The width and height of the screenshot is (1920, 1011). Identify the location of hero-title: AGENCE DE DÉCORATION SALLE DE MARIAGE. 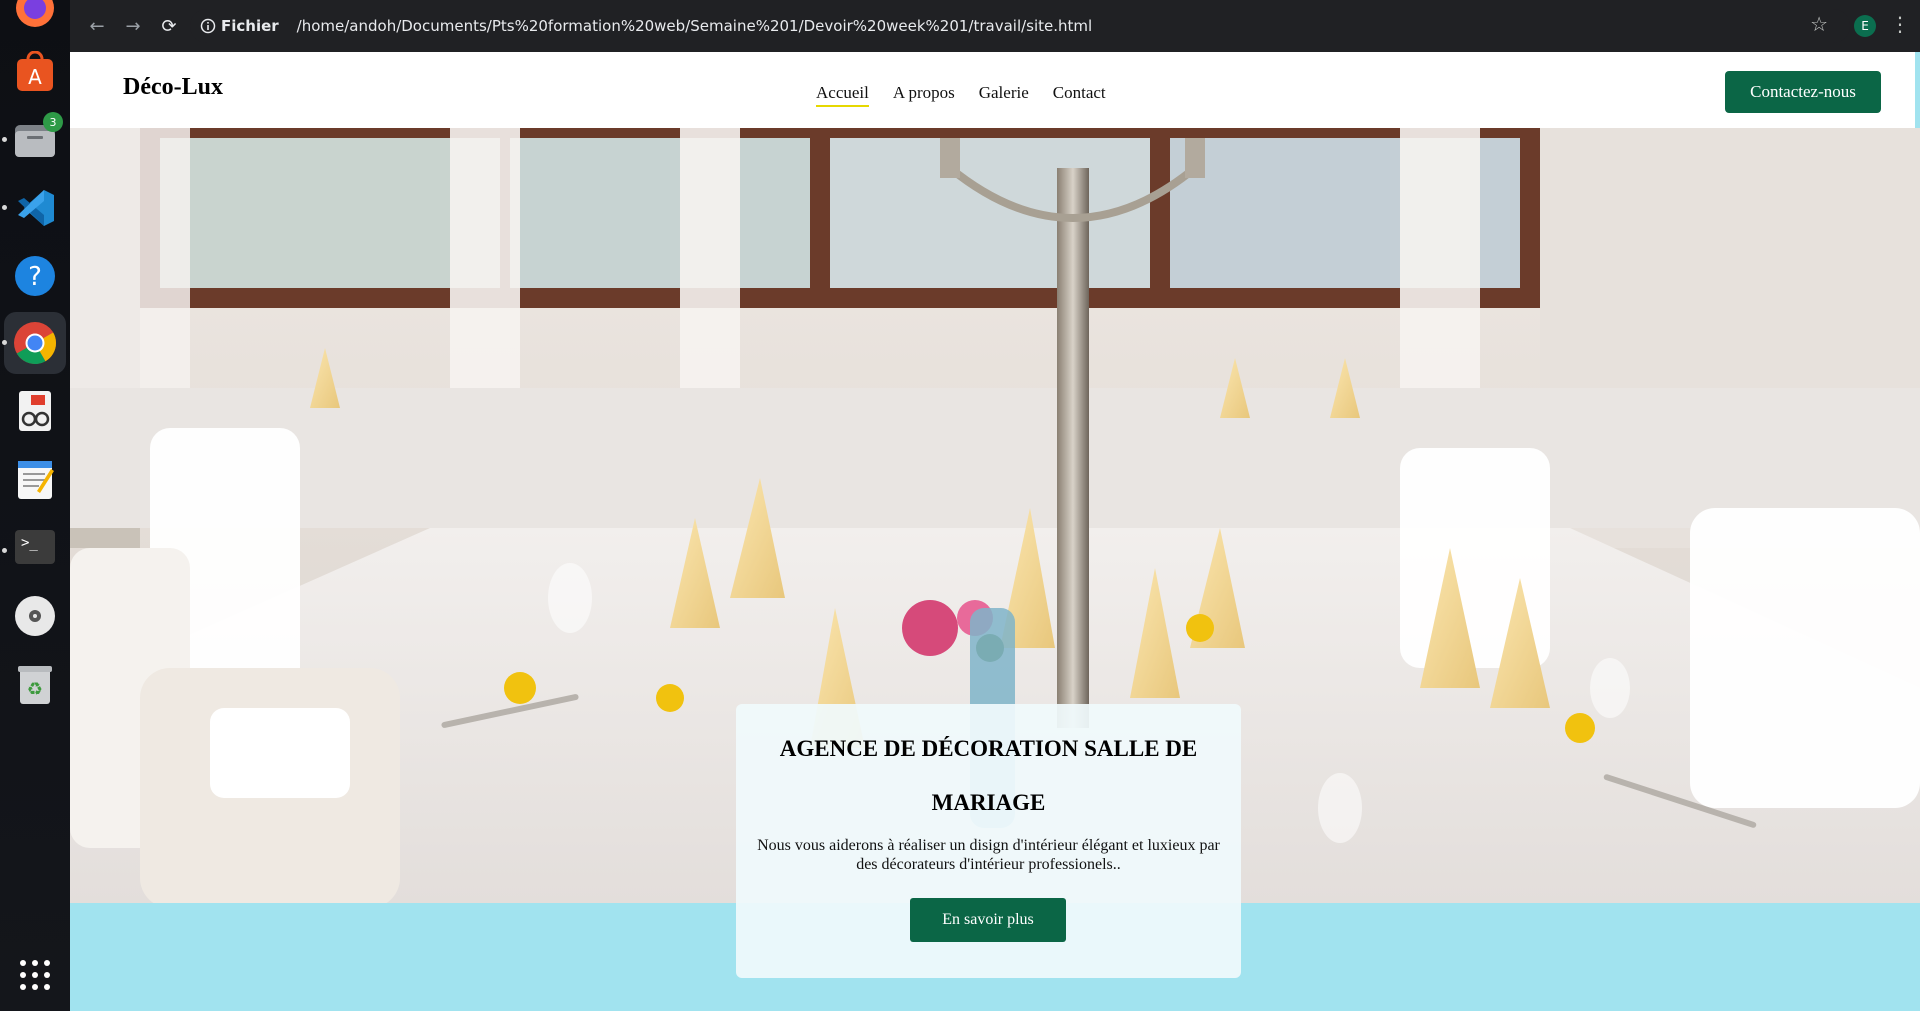
(988, 775).